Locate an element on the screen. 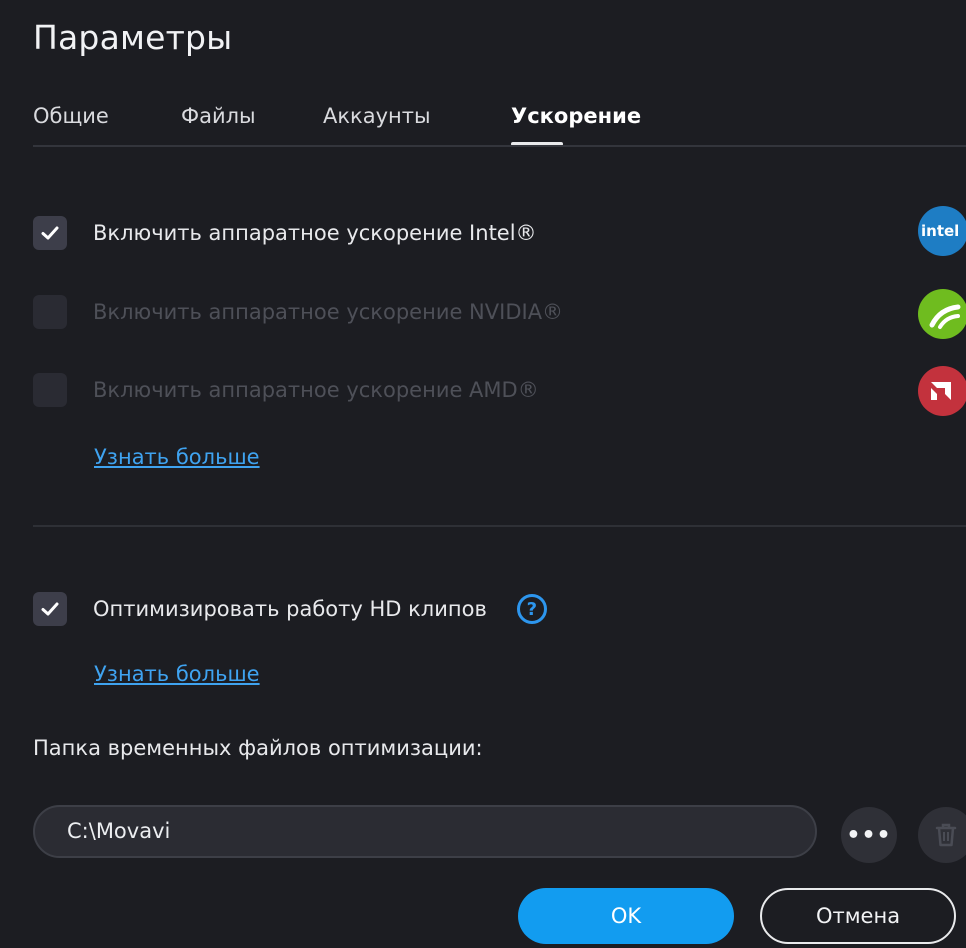 Image resolution: width=966 pixels, height=948 pixels. nvidia-acceleration-checkbox is located at coordinates (50, 312).